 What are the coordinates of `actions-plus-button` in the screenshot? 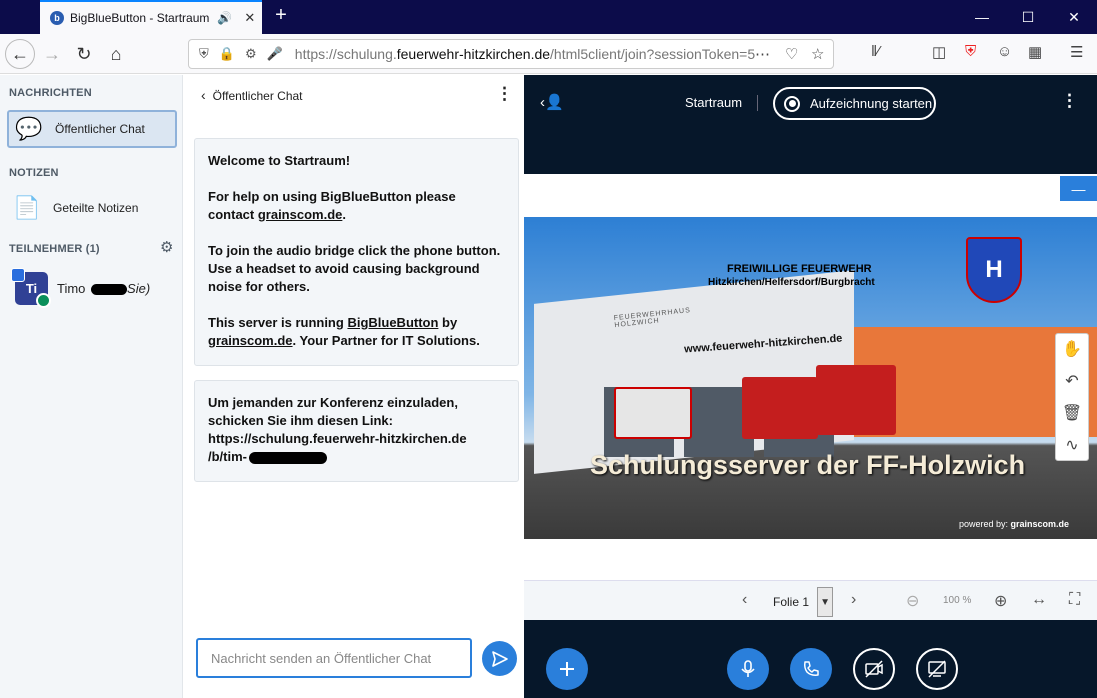 It's located at (567, 669).